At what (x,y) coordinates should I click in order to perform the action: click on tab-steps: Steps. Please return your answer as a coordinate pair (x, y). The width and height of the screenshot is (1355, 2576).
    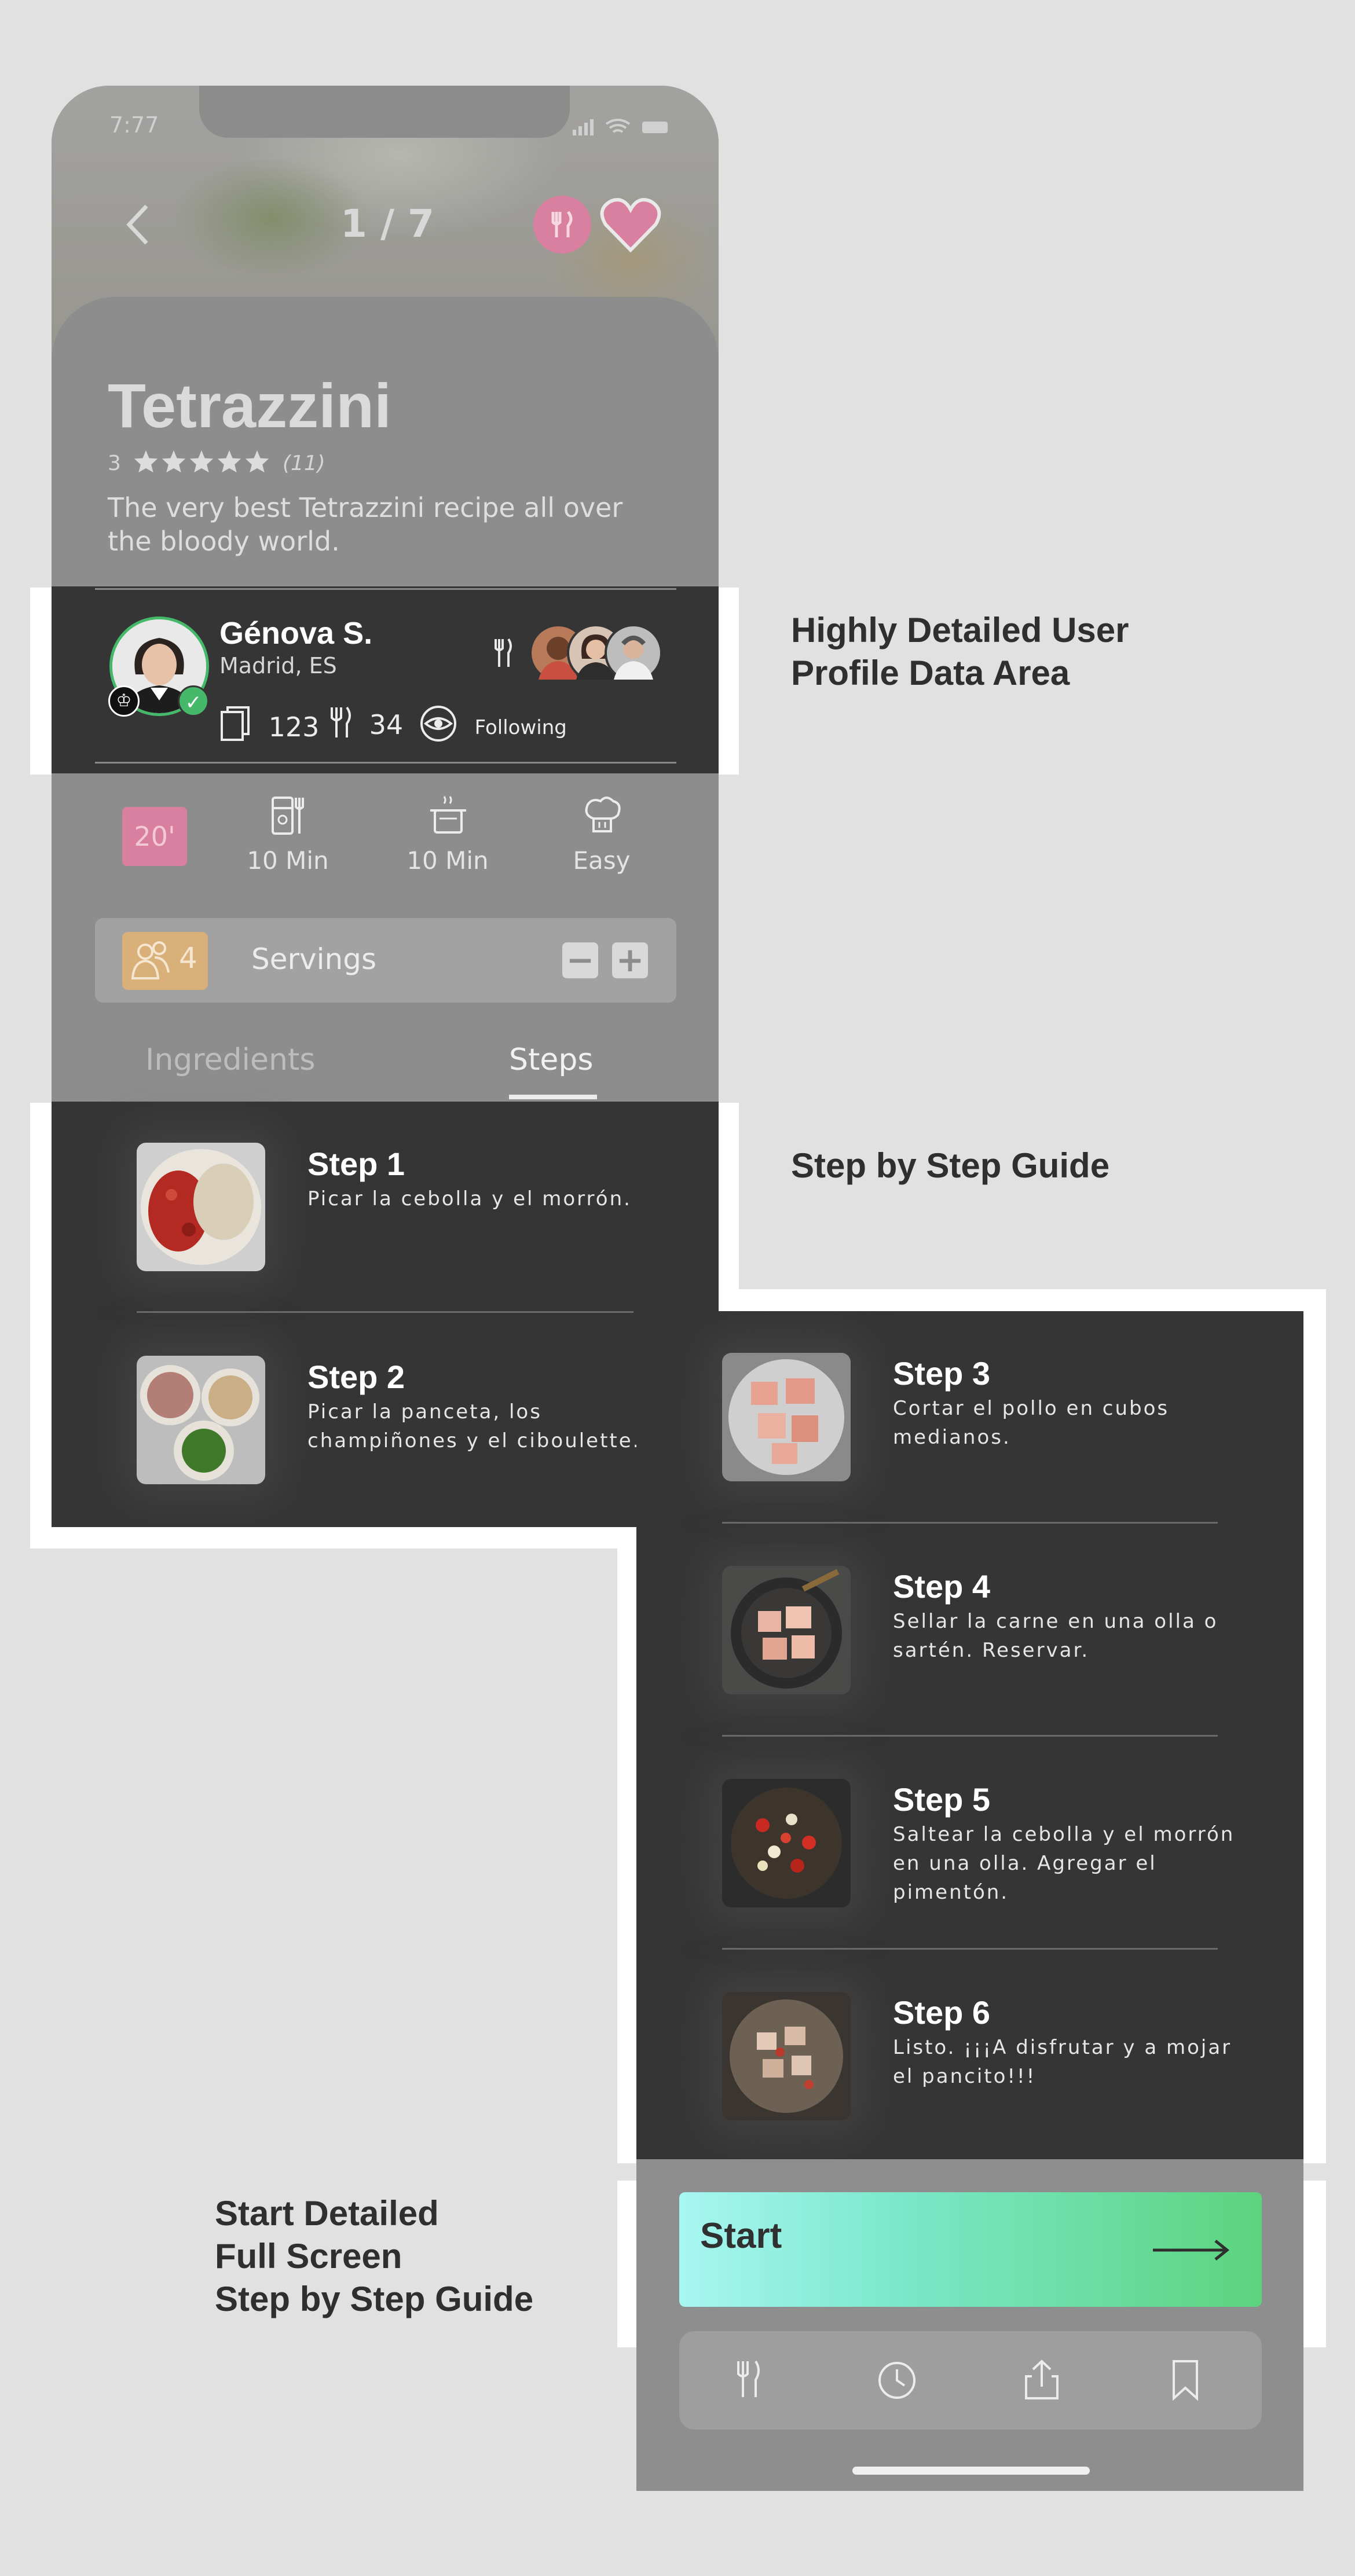
    Looking at the image, I should click on (551, 1060).